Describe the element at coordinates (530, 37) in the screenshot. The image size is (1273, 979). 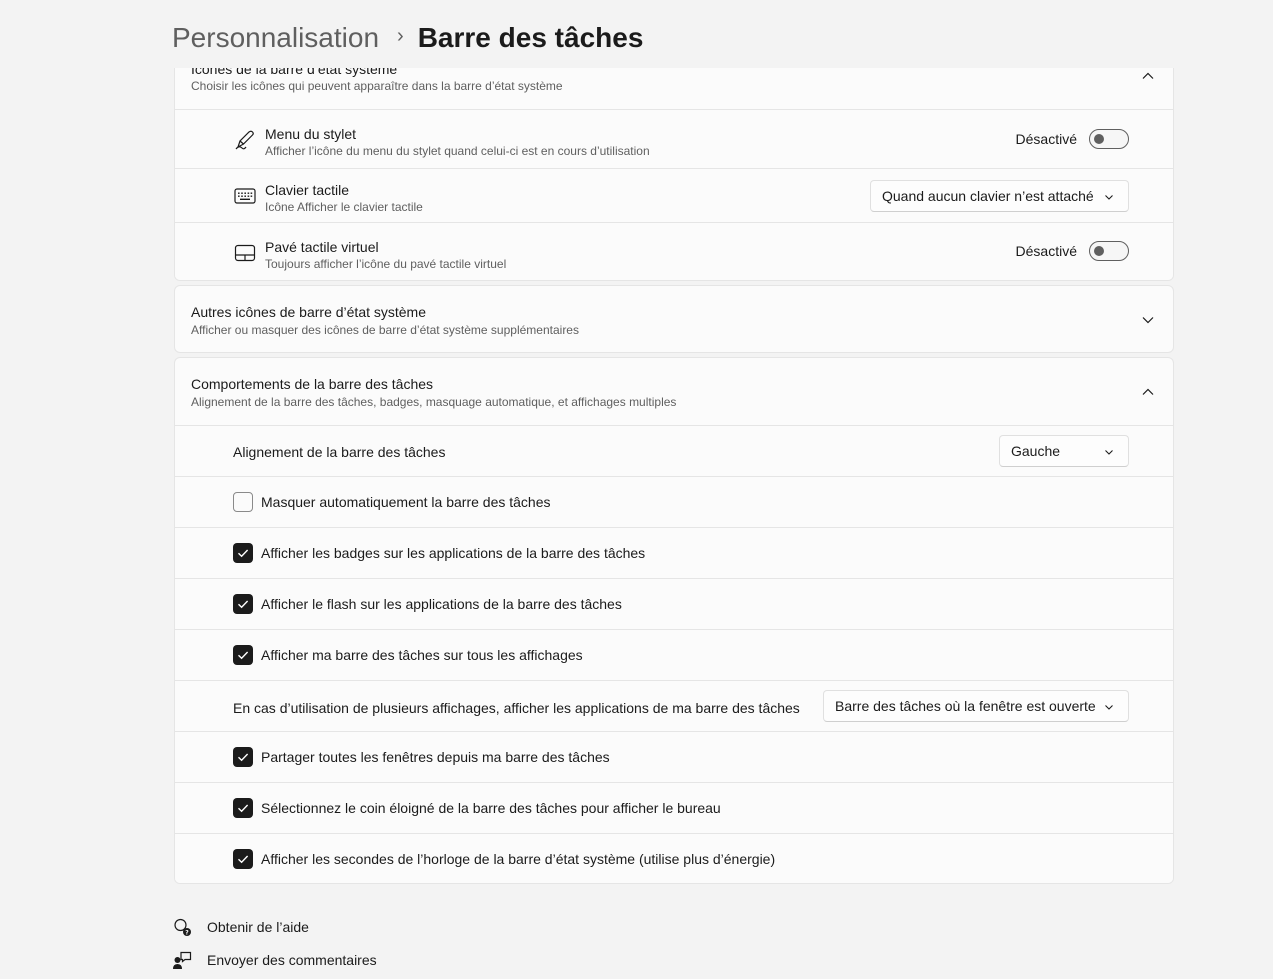
I see `page-title: Barre des tâches` at that location.